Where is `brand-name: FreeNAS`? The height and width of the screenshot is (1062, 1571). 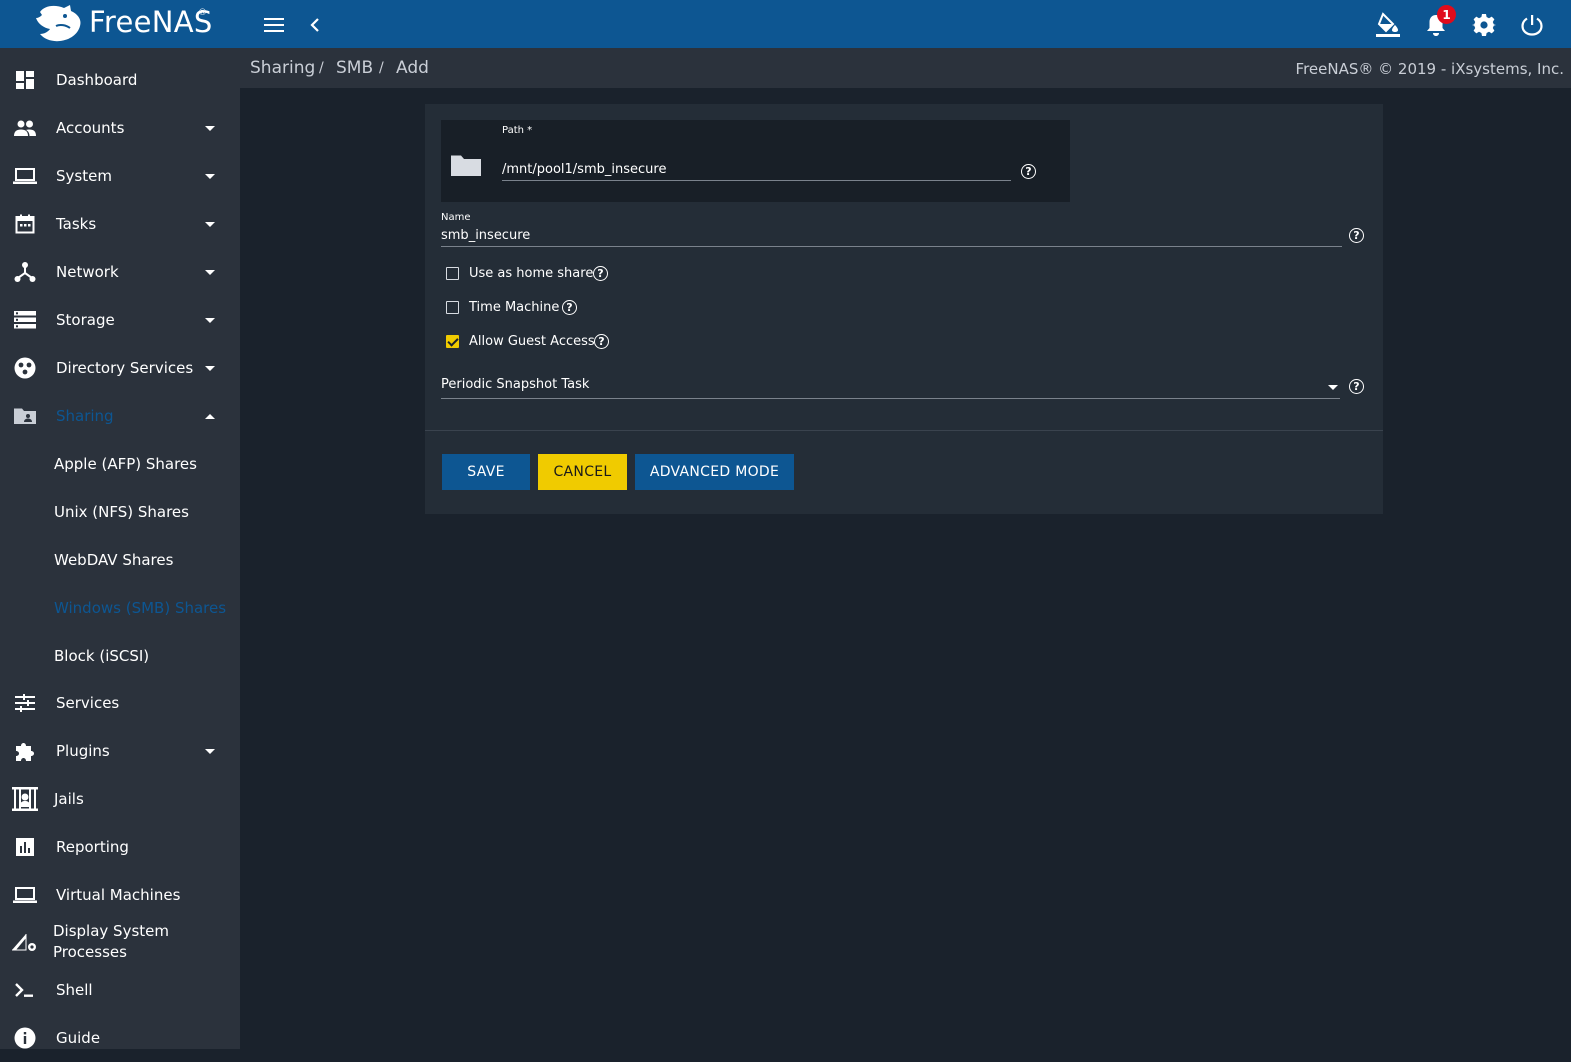 brand-name: FreeNAS is located at coordinates (151, 22).